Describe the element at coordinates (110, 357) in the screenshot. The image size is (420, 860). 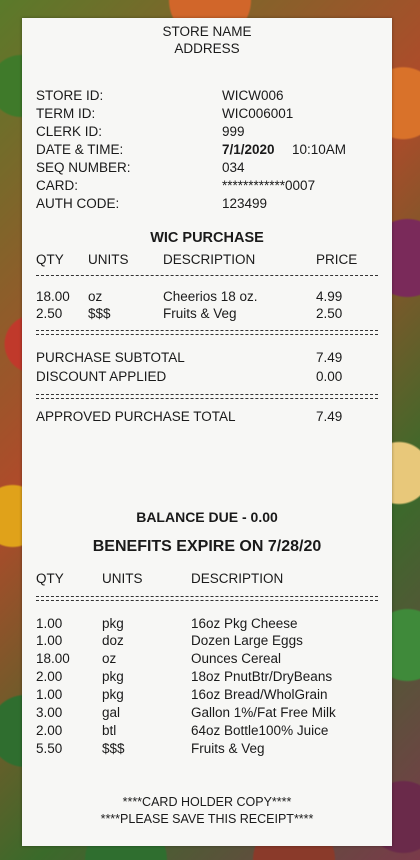
I see `subtotal-label: PURCHASE SUBTOTAL` at that location.